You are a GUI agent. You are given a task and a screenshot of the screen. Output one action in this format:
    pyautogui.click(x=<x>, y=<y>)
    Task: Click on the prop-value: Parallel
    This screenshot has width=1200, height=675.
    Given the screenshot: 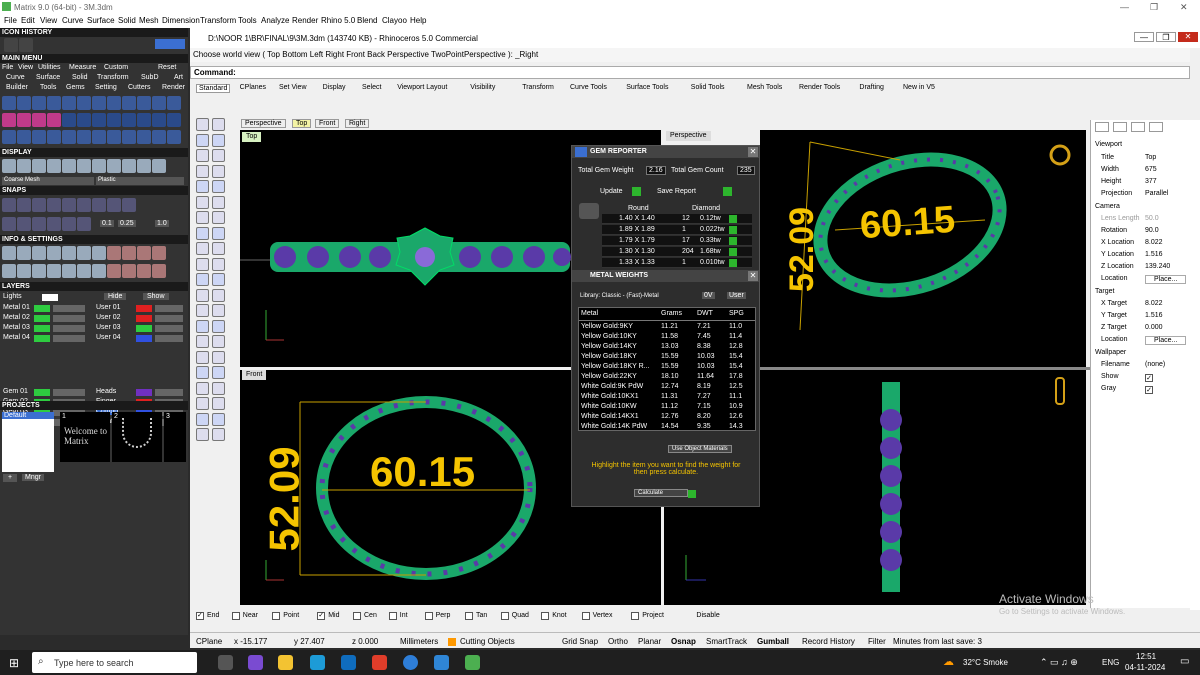 What is the action you would take?
    pyautogui.click(x=1156, y=193)
    